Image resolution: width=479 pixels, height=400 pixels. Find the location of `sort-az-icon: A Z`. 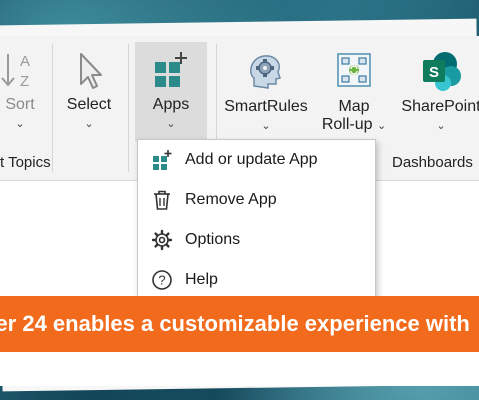

sort-az-icon: A Z is located at coordinates (15, 71).